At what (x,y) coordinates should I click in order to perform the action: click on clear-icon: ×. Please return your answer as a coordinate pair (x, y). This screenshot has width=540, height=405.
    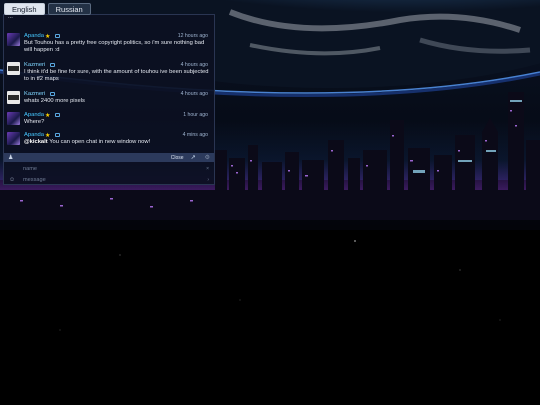
    Looking at the image, I should click on (207, 169).